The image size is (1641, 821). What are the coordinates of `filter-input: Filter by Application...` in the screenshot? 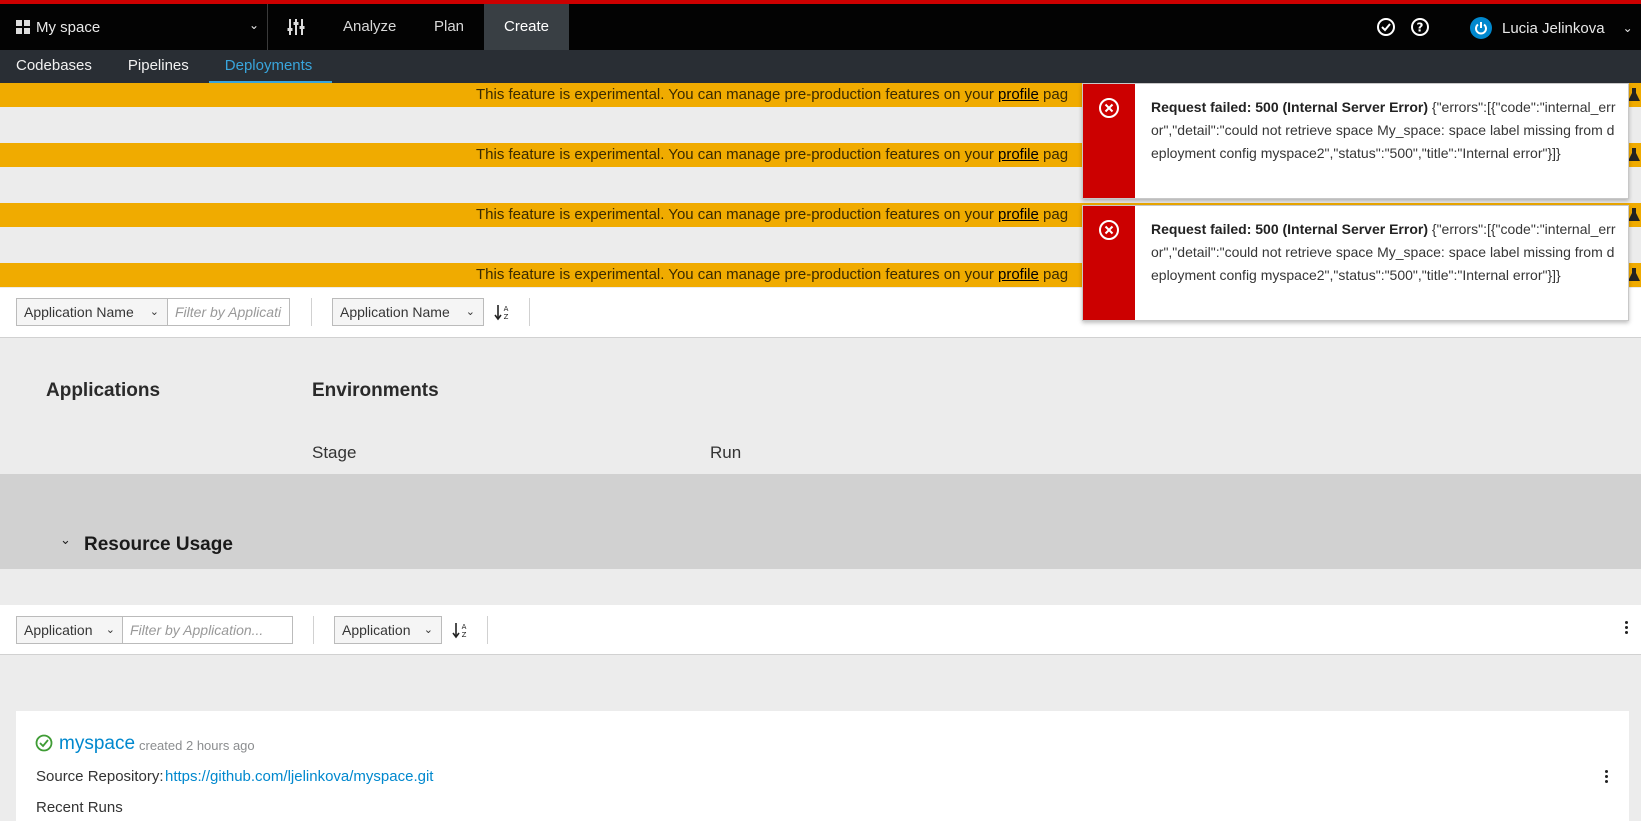 It's located at (207, 630).